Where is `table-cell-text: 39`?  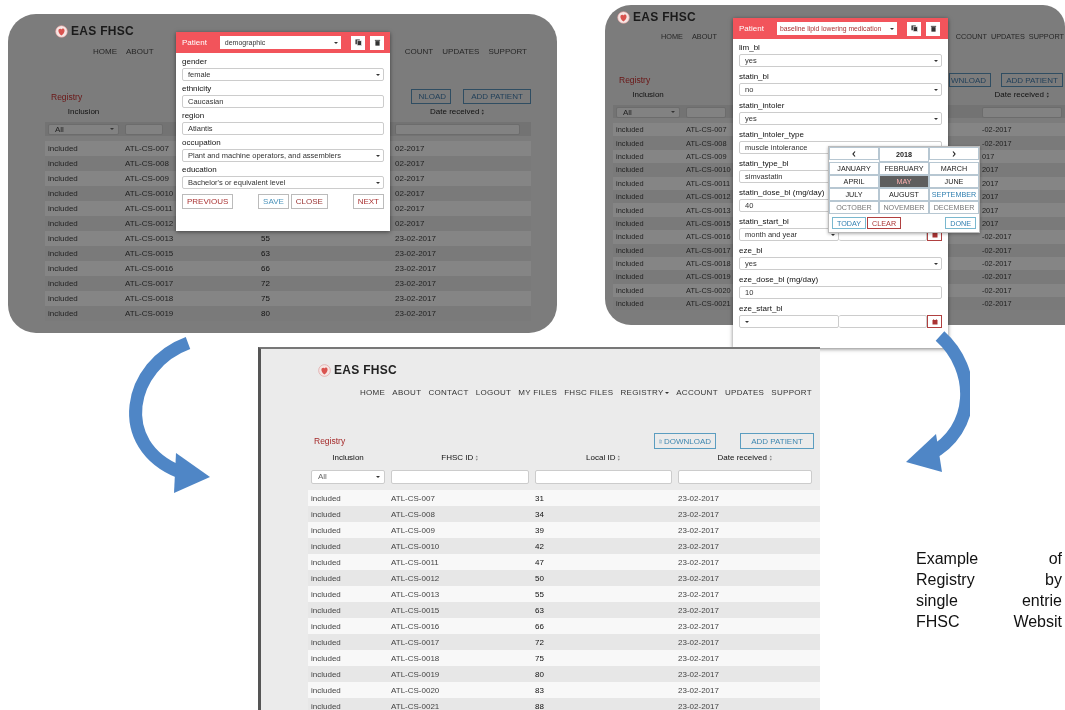 table-cell-text: 39 is located at coordinates (539, 530).